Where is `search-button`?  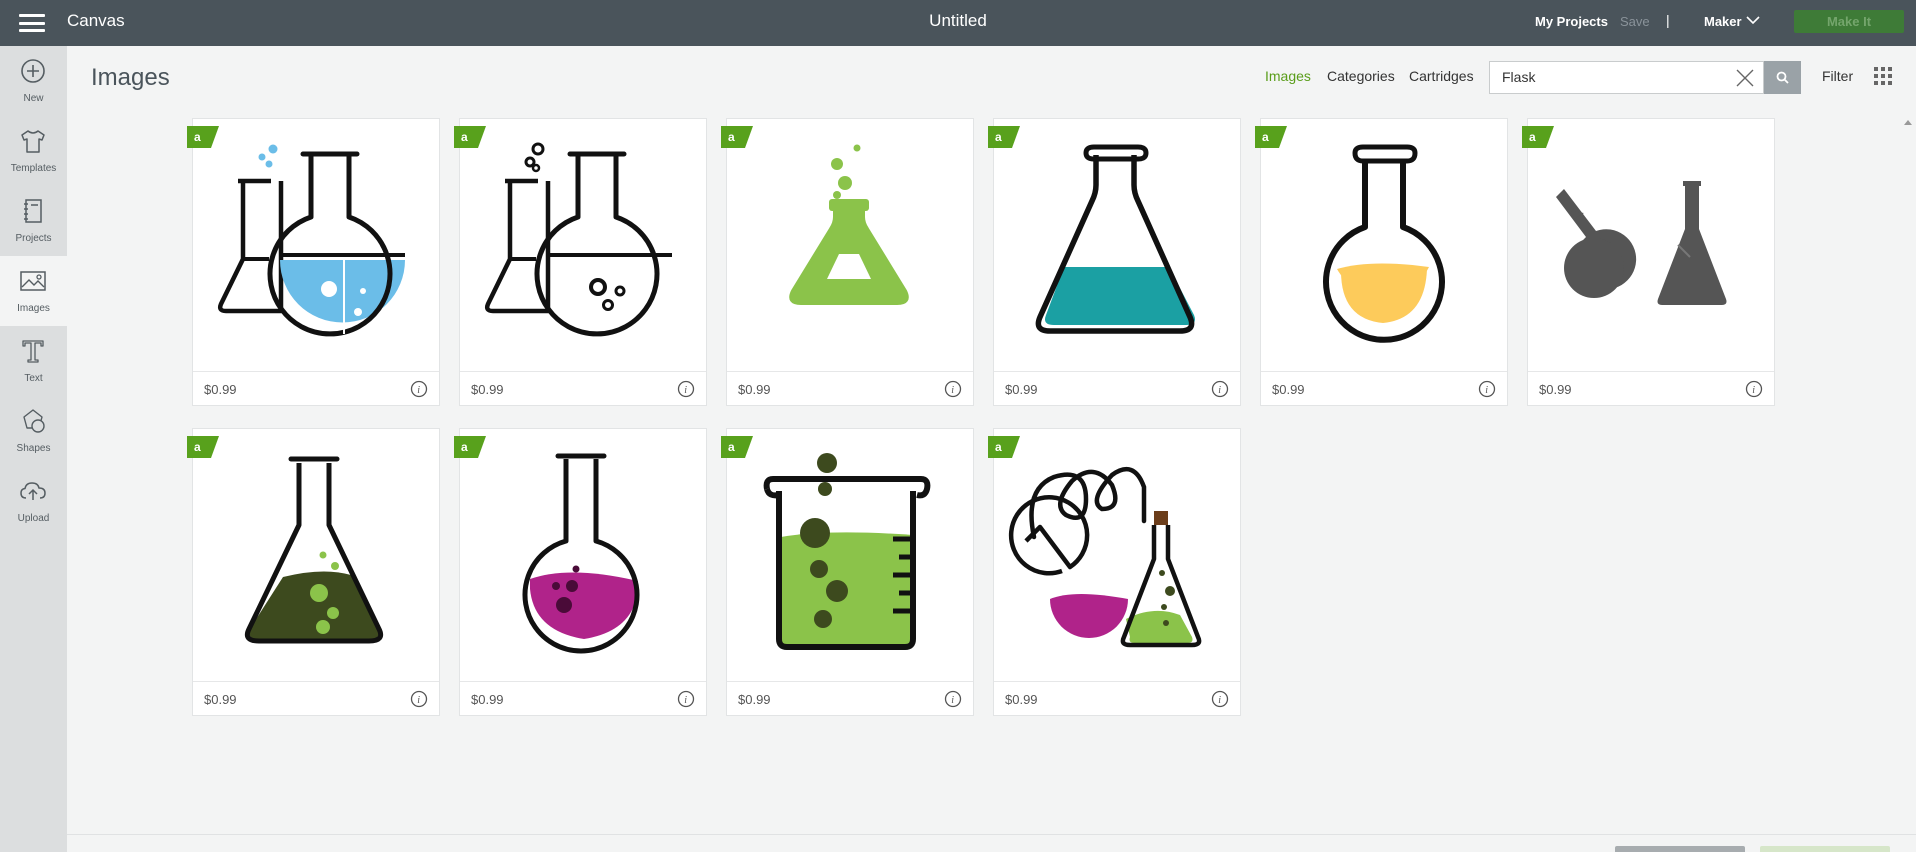
search-button is located at coordinates (1782, 77).